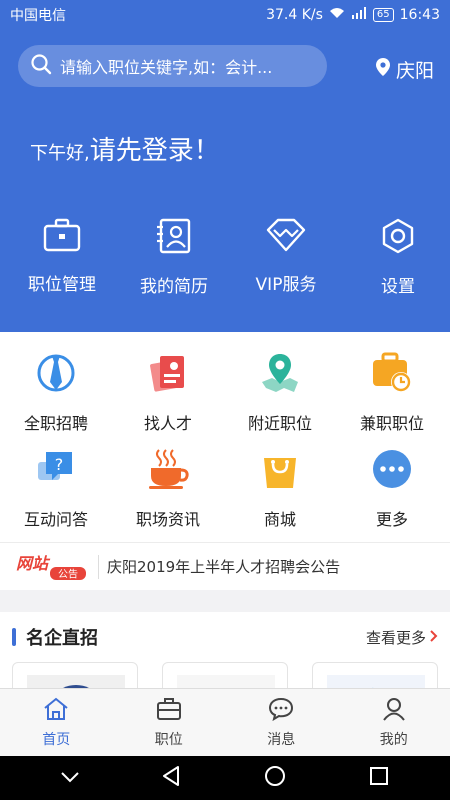 The image size is (450, 800). Describe the element at coordinates (379, 778) in the screenshot. I see `recent-apps-icon` at that location.